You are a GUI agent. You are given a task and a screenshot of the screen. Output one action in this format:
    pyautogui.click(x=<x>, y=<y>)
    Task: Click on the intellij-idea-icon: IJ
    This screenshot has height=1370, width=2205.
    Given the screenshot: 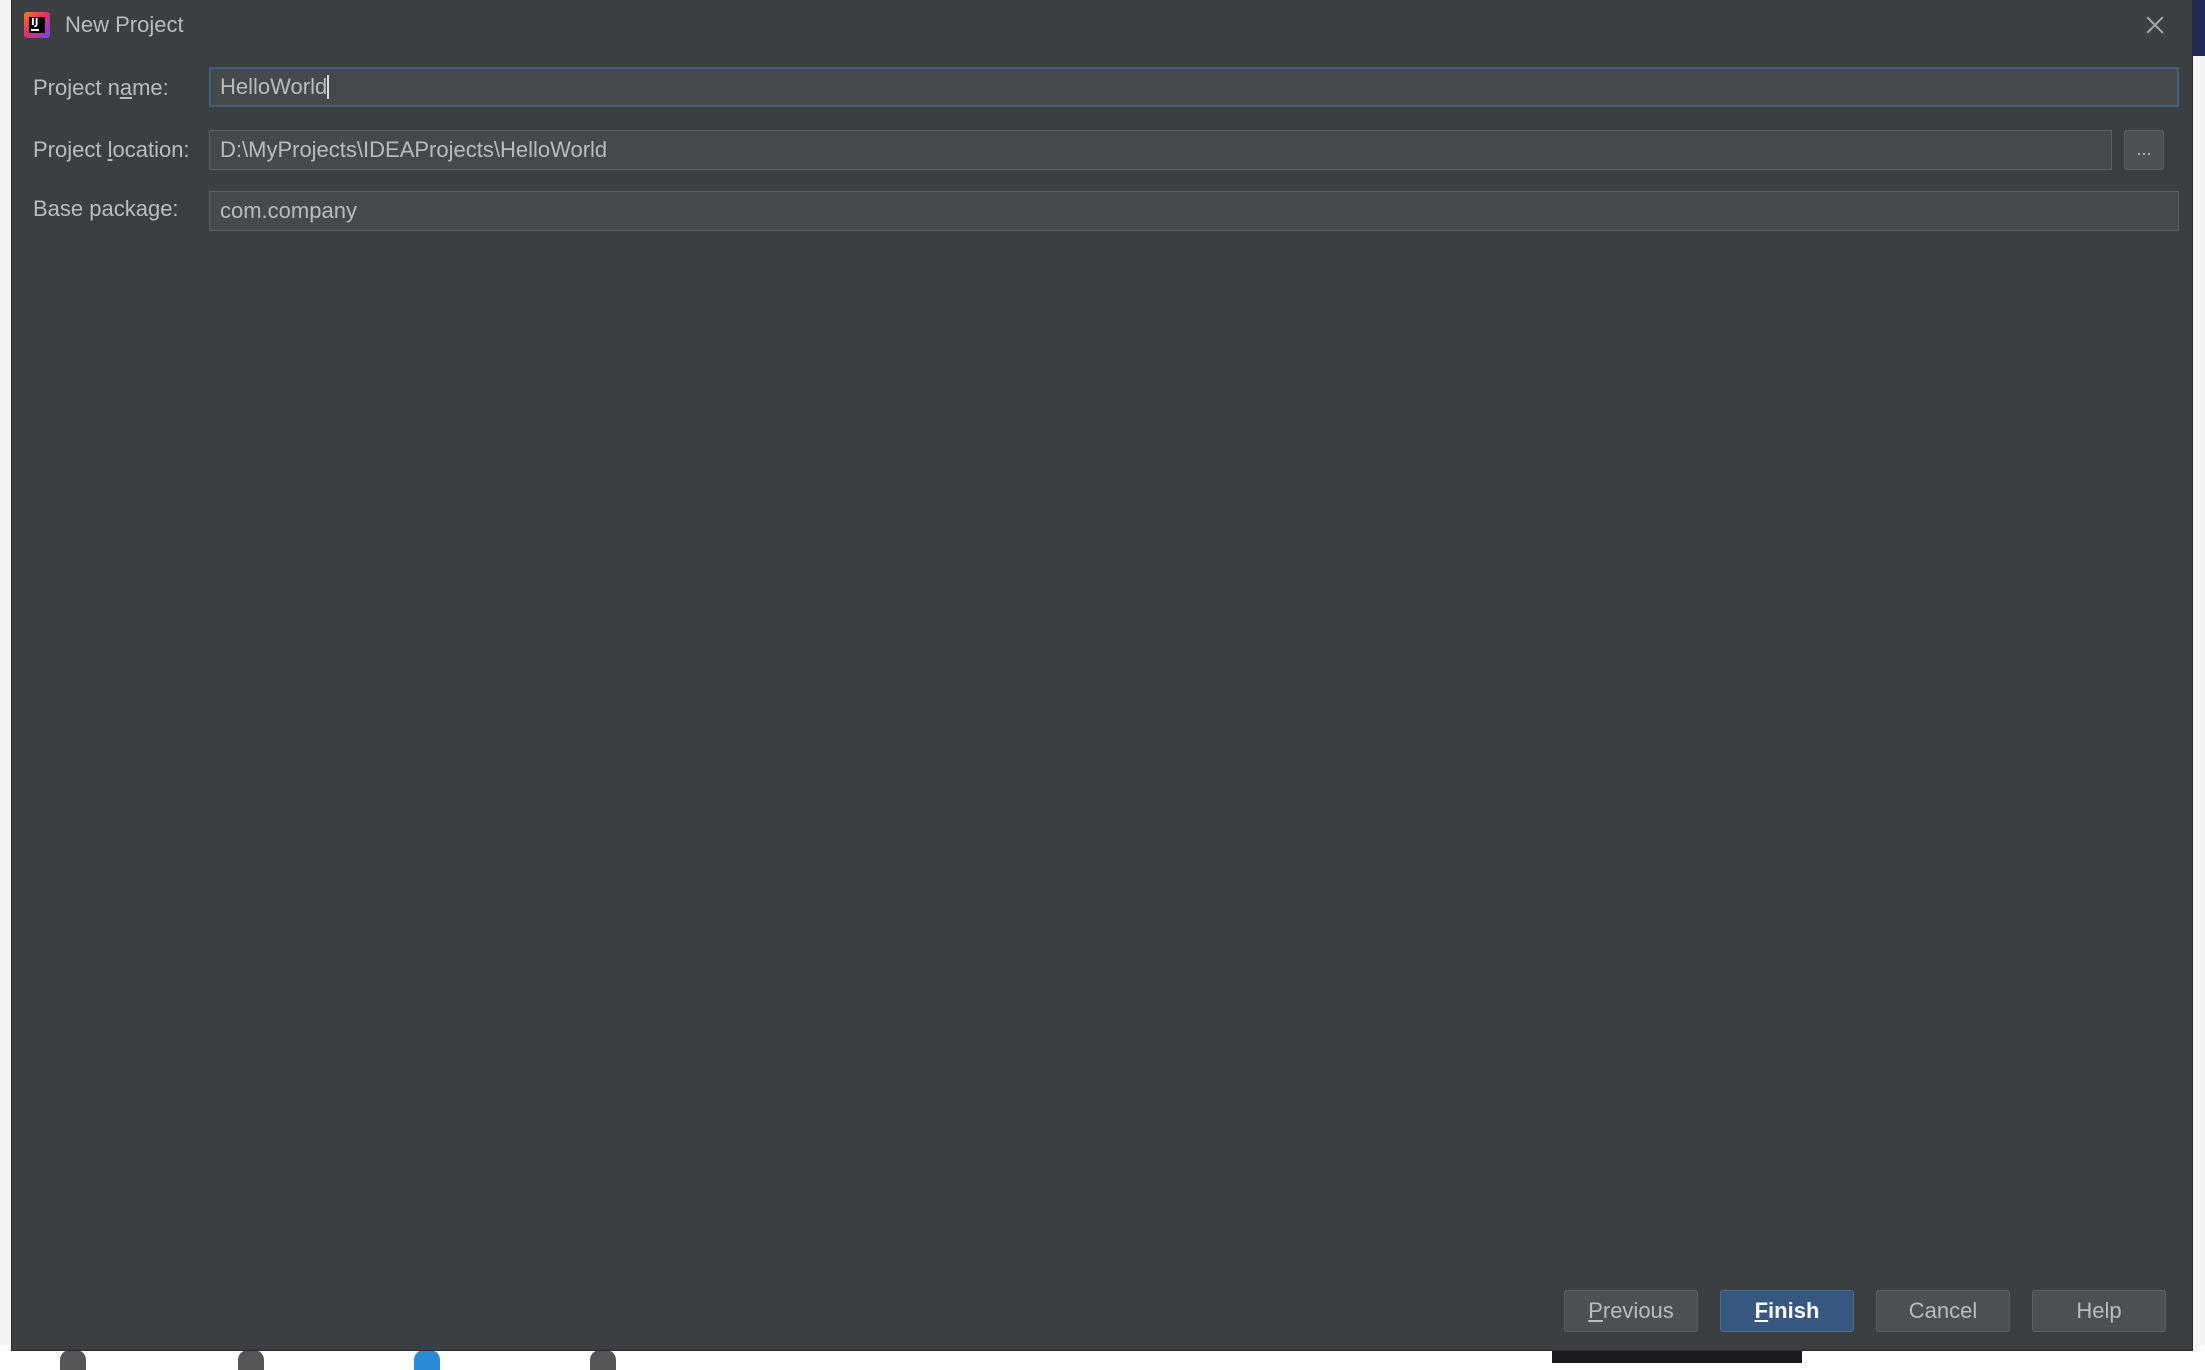 What is the action you would take?
    pyautogui.click(x=37, y=25)
    